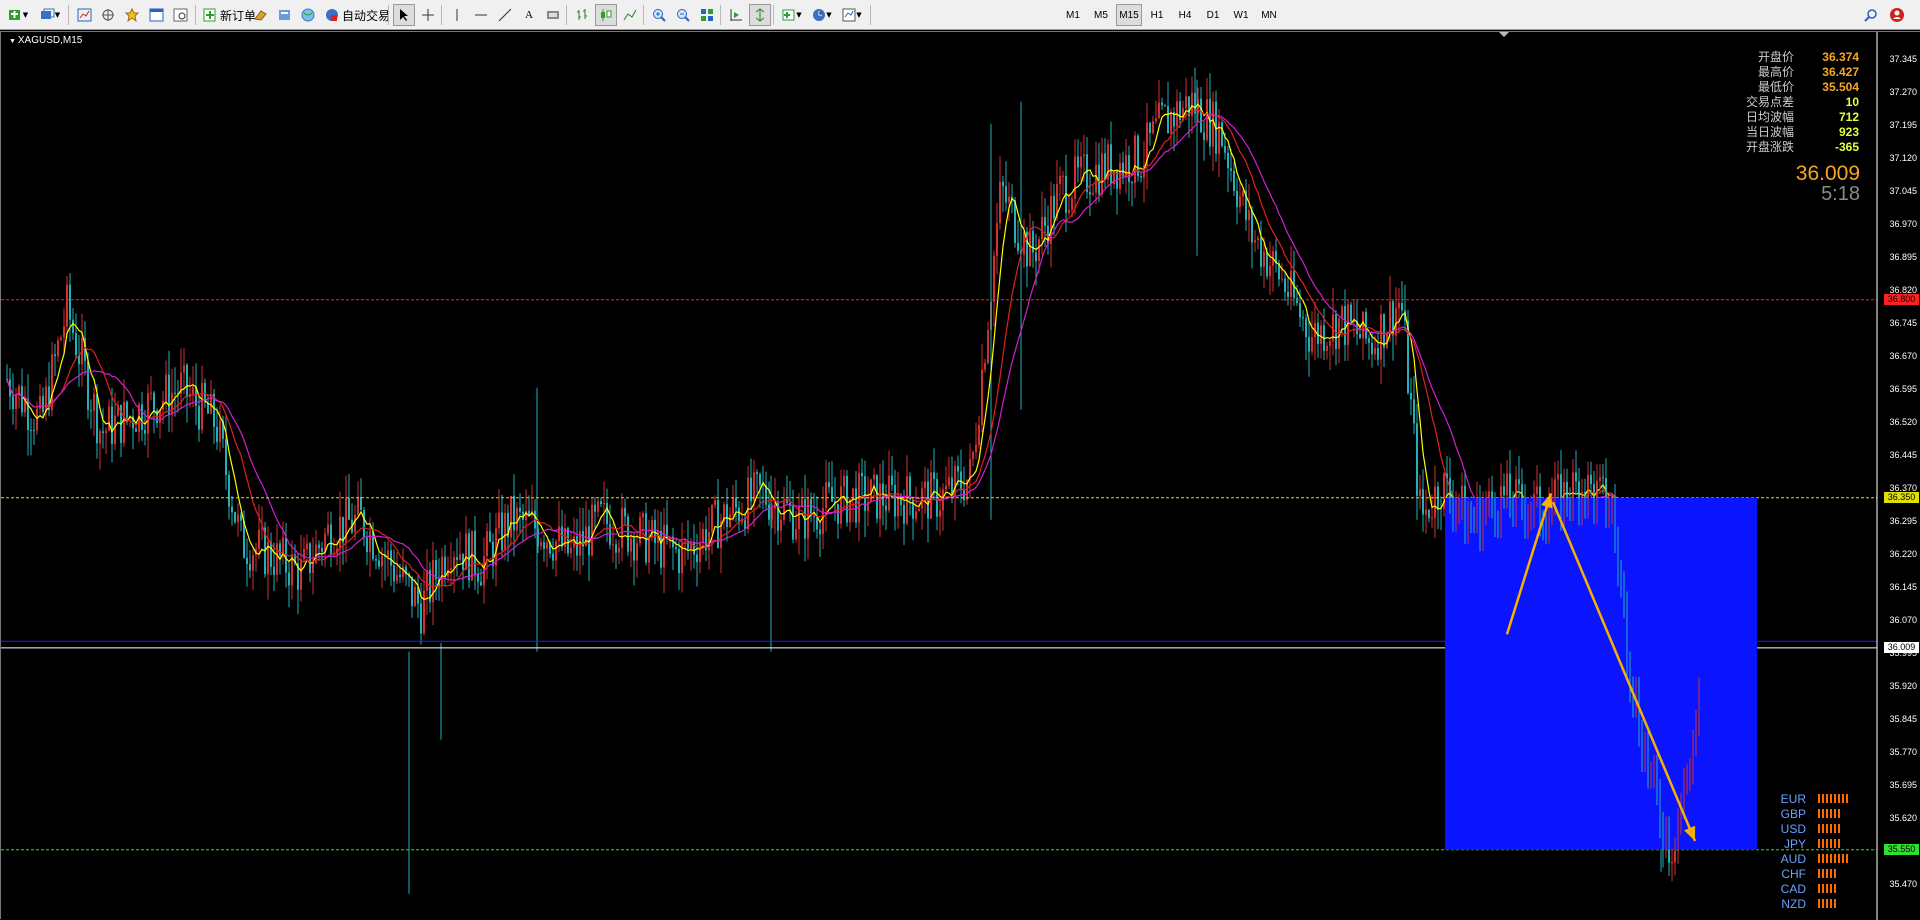  Describe the element at coordinates (683, 15) in the screenshot. I see `zoom-out-icon` at that location.